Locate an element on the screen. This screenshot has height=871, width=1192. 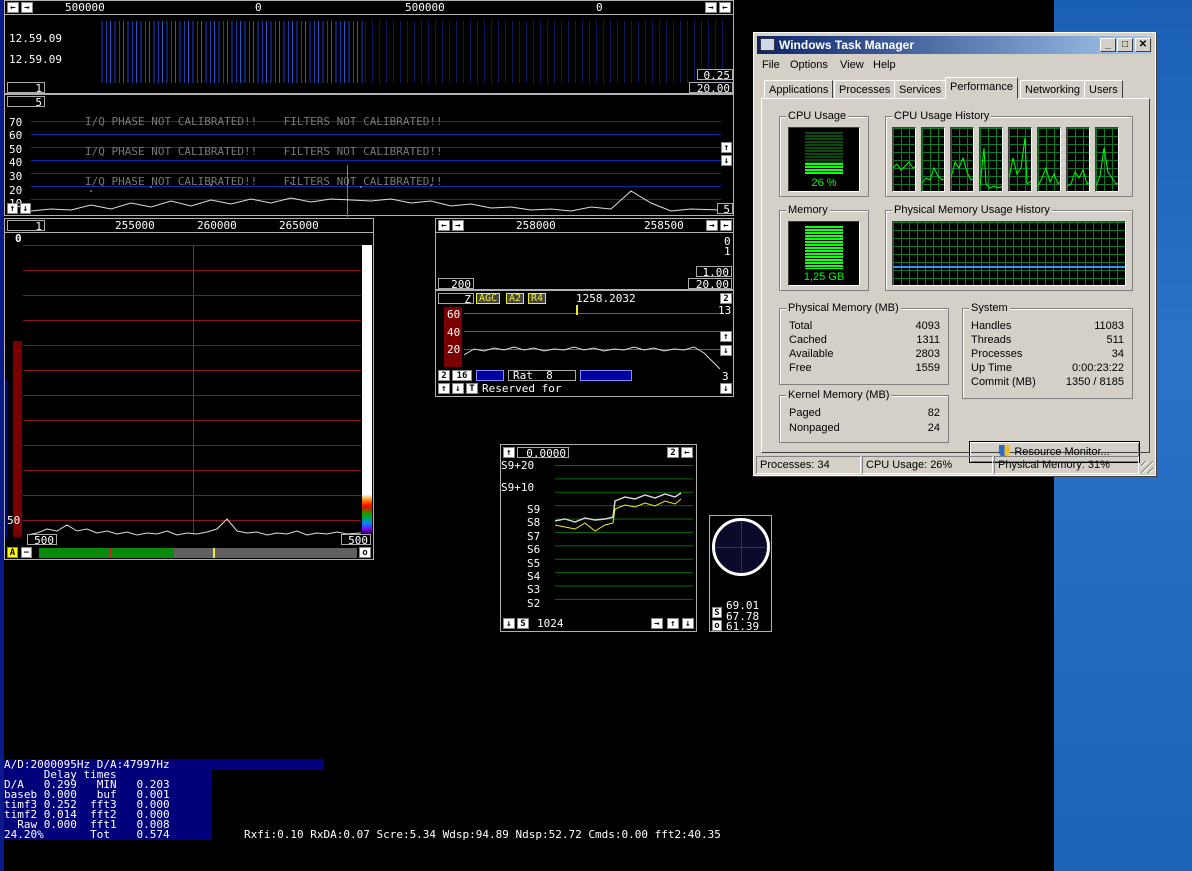
baseband-left-scale-box: 500 is located at coordinates (42, 540).